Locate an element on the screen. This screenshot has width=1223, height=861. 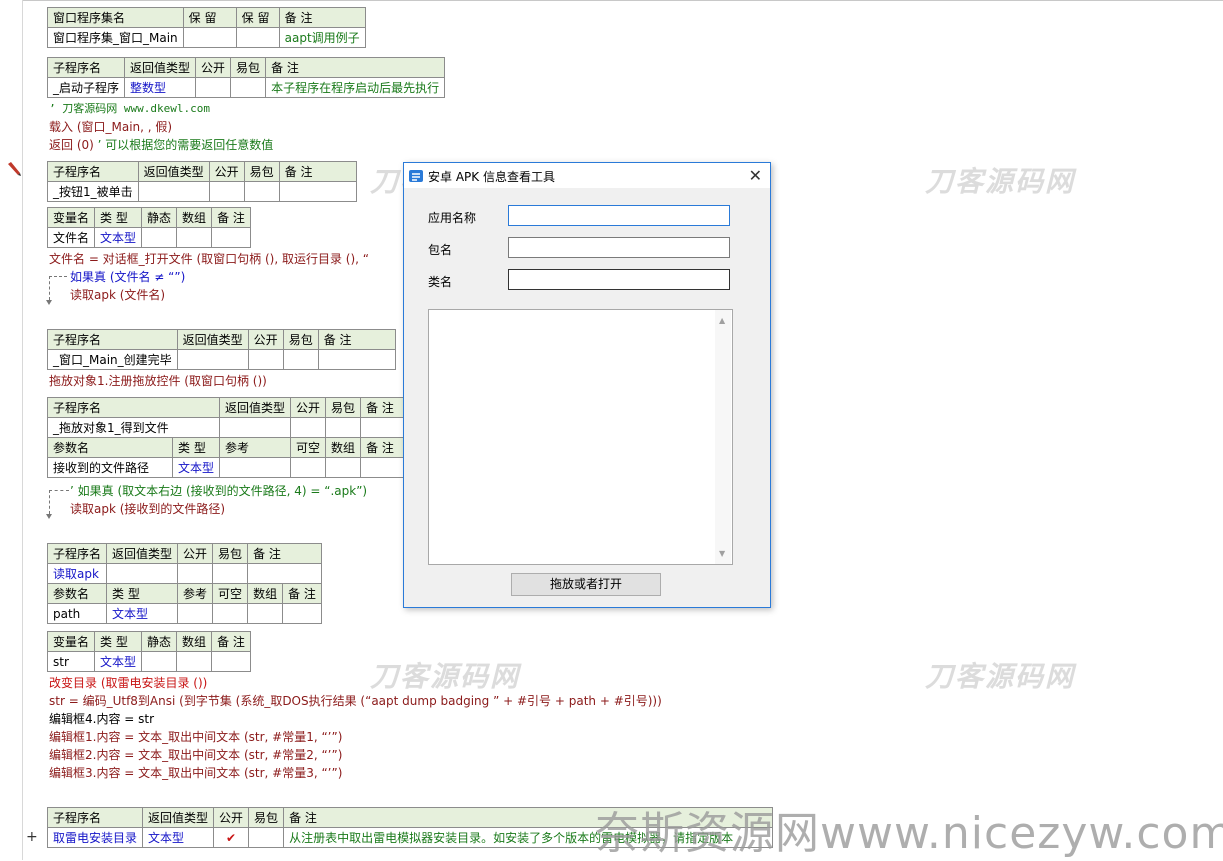
var-name: 文件名 is located at coordinates (71, 237).